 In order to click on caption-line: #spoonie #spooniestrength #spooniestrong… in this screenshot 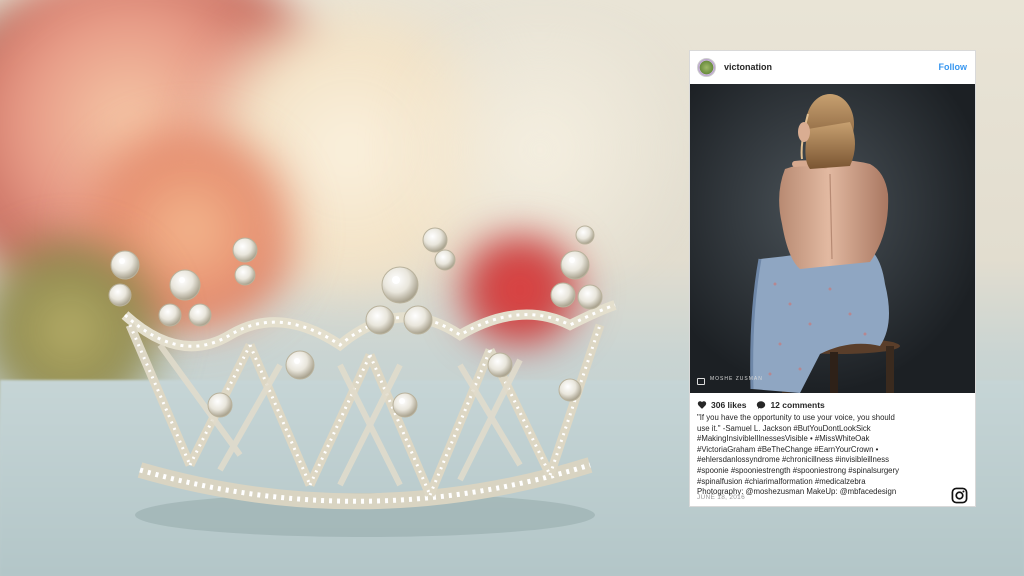, I will do `click(798, 470)`.